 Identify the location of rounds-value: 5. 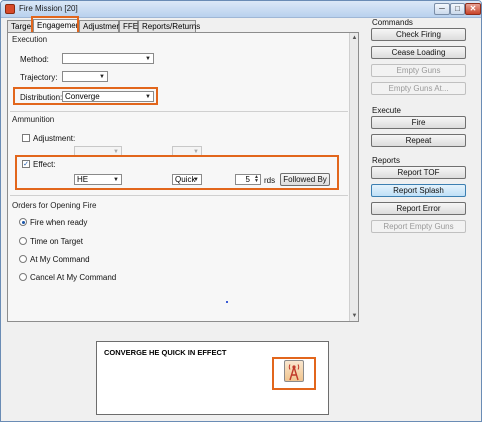
(247, 179).